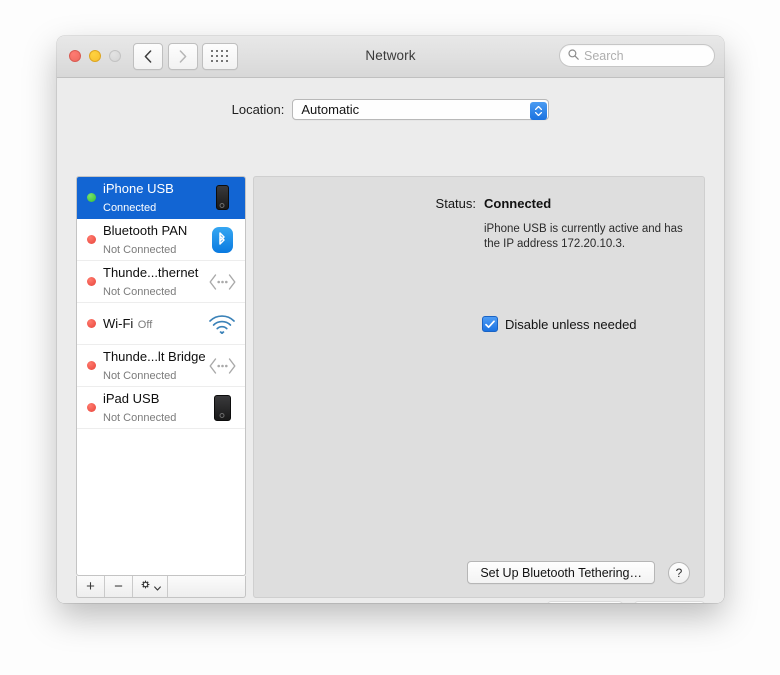 This screenshot has width=780, height=675. What do you see at coordinates (206, 586) in the screenshot?
I see `toolbar-filler` at bounding box center [206, 586].